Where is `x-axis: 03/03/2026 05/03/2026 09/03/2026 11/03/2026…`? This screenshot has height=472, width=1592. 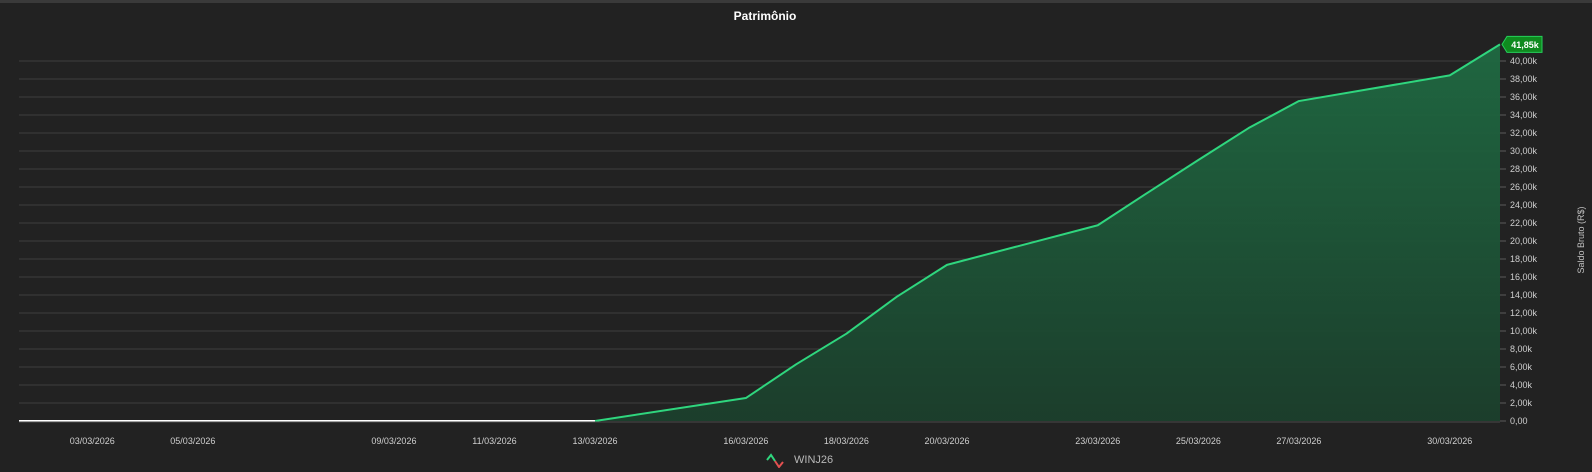 x-axis: 03/03/2026 05/03/2026 09/03/2026 11/03/2026… is located at coordinates (771, 441).